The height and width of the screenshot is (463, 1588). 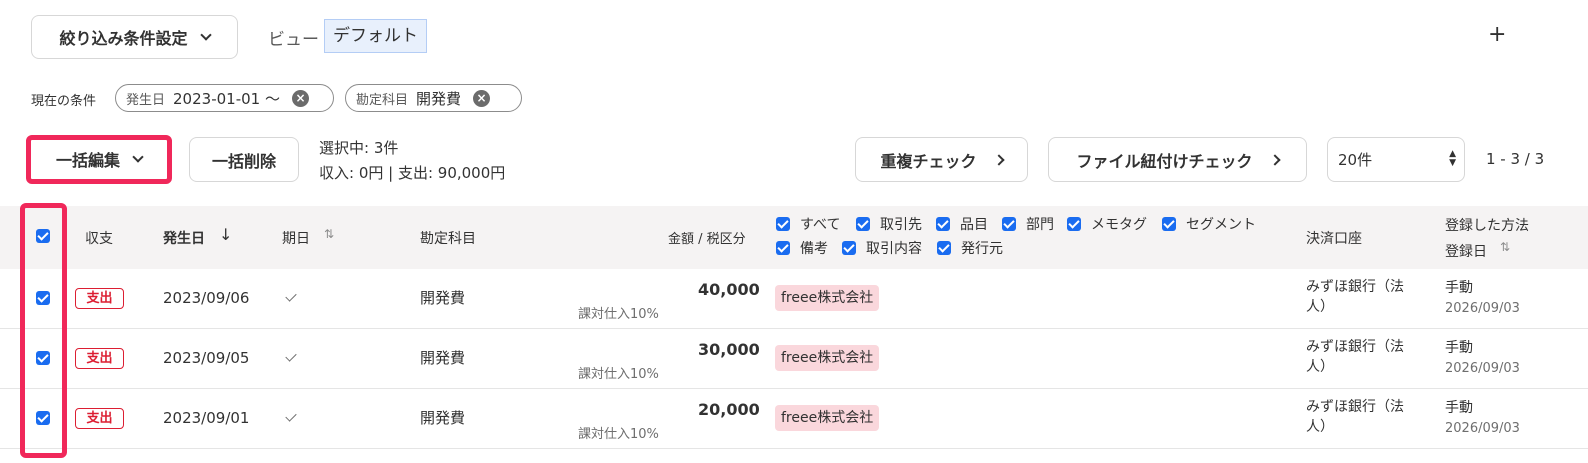 What do you see at coordinates (1028, 224) in the screenshot?
I see `column-toggle-department: 部門` at bounding box center [1028, 224].